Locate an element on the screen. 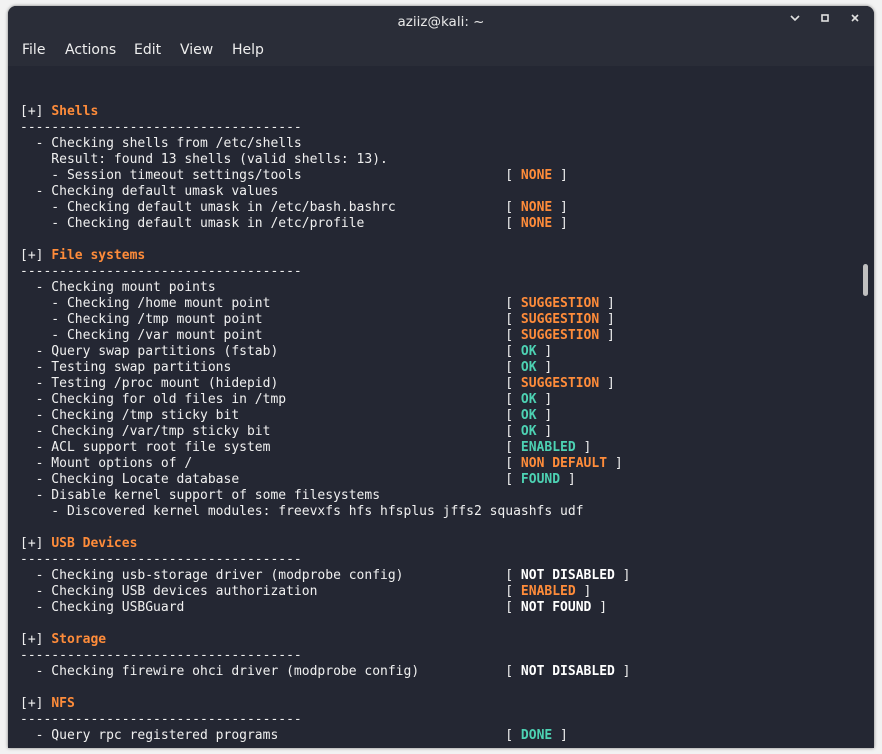 The height and width of the screenshot is (754, 882). line-text: - Checking Locate database is located at coordinates (130, 479).